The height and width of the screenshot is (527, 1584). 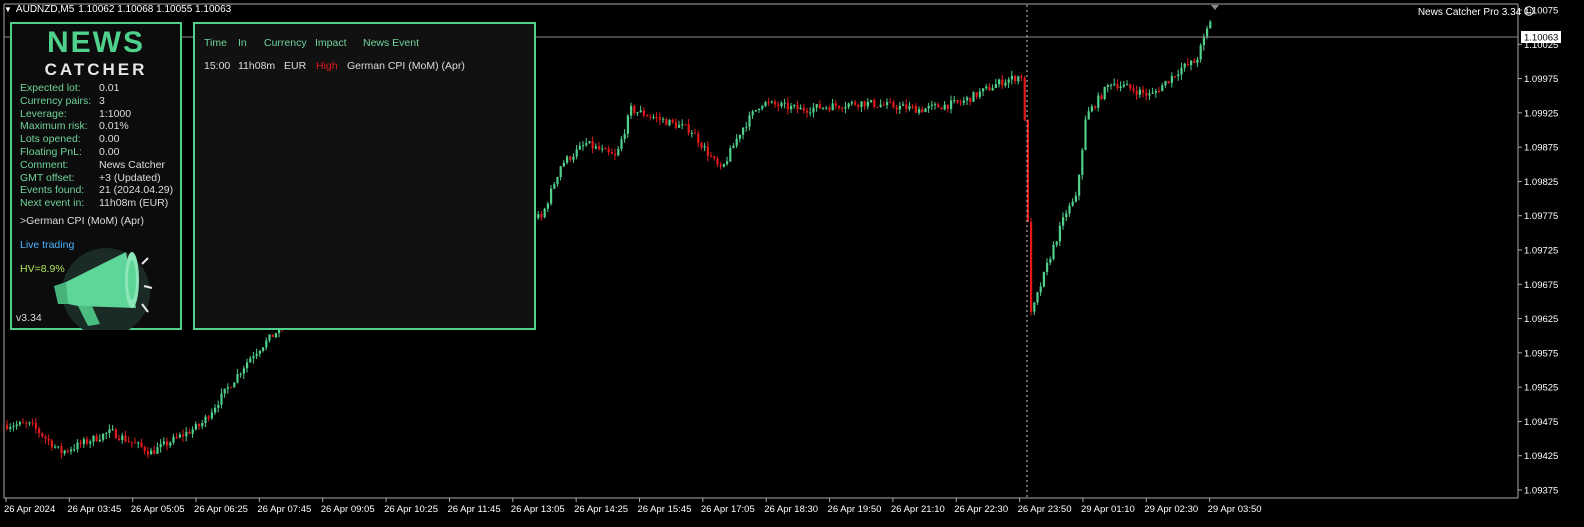 What do you see at coordinates (43, 113) in the screenshot?
I see `stat-key: Leverage:` at bounding box center [43, 113].